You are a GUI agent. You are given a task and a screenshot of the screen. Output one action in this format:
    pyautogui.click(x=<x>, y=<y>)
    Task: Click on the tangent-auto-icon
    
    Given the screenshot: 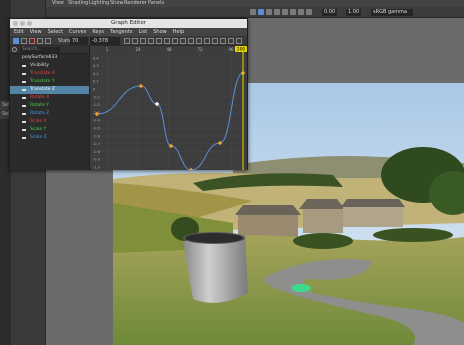 What is the action you would take?
    pyautogui.click(x=143, y=41)
    